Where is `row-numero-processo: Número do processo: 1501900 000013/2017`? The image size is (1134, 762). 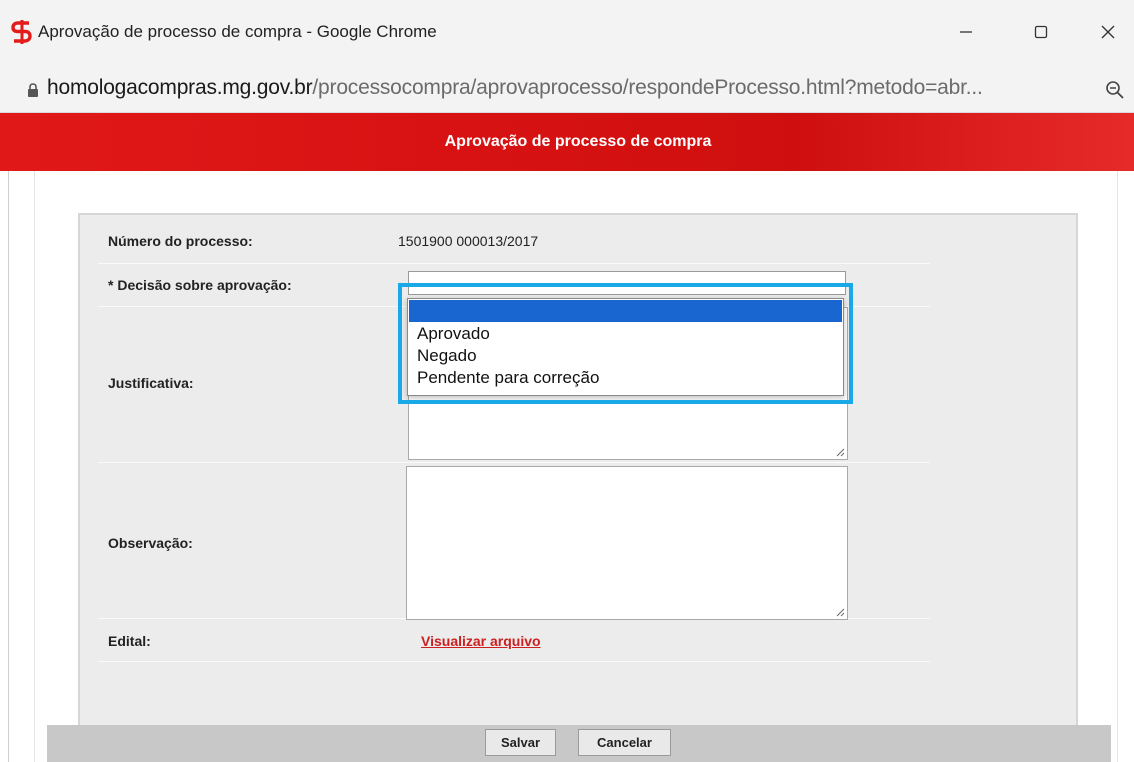
row-numero-processo: Número do processo: 1501900 000013/2017 is located at coordinates (514, 243).